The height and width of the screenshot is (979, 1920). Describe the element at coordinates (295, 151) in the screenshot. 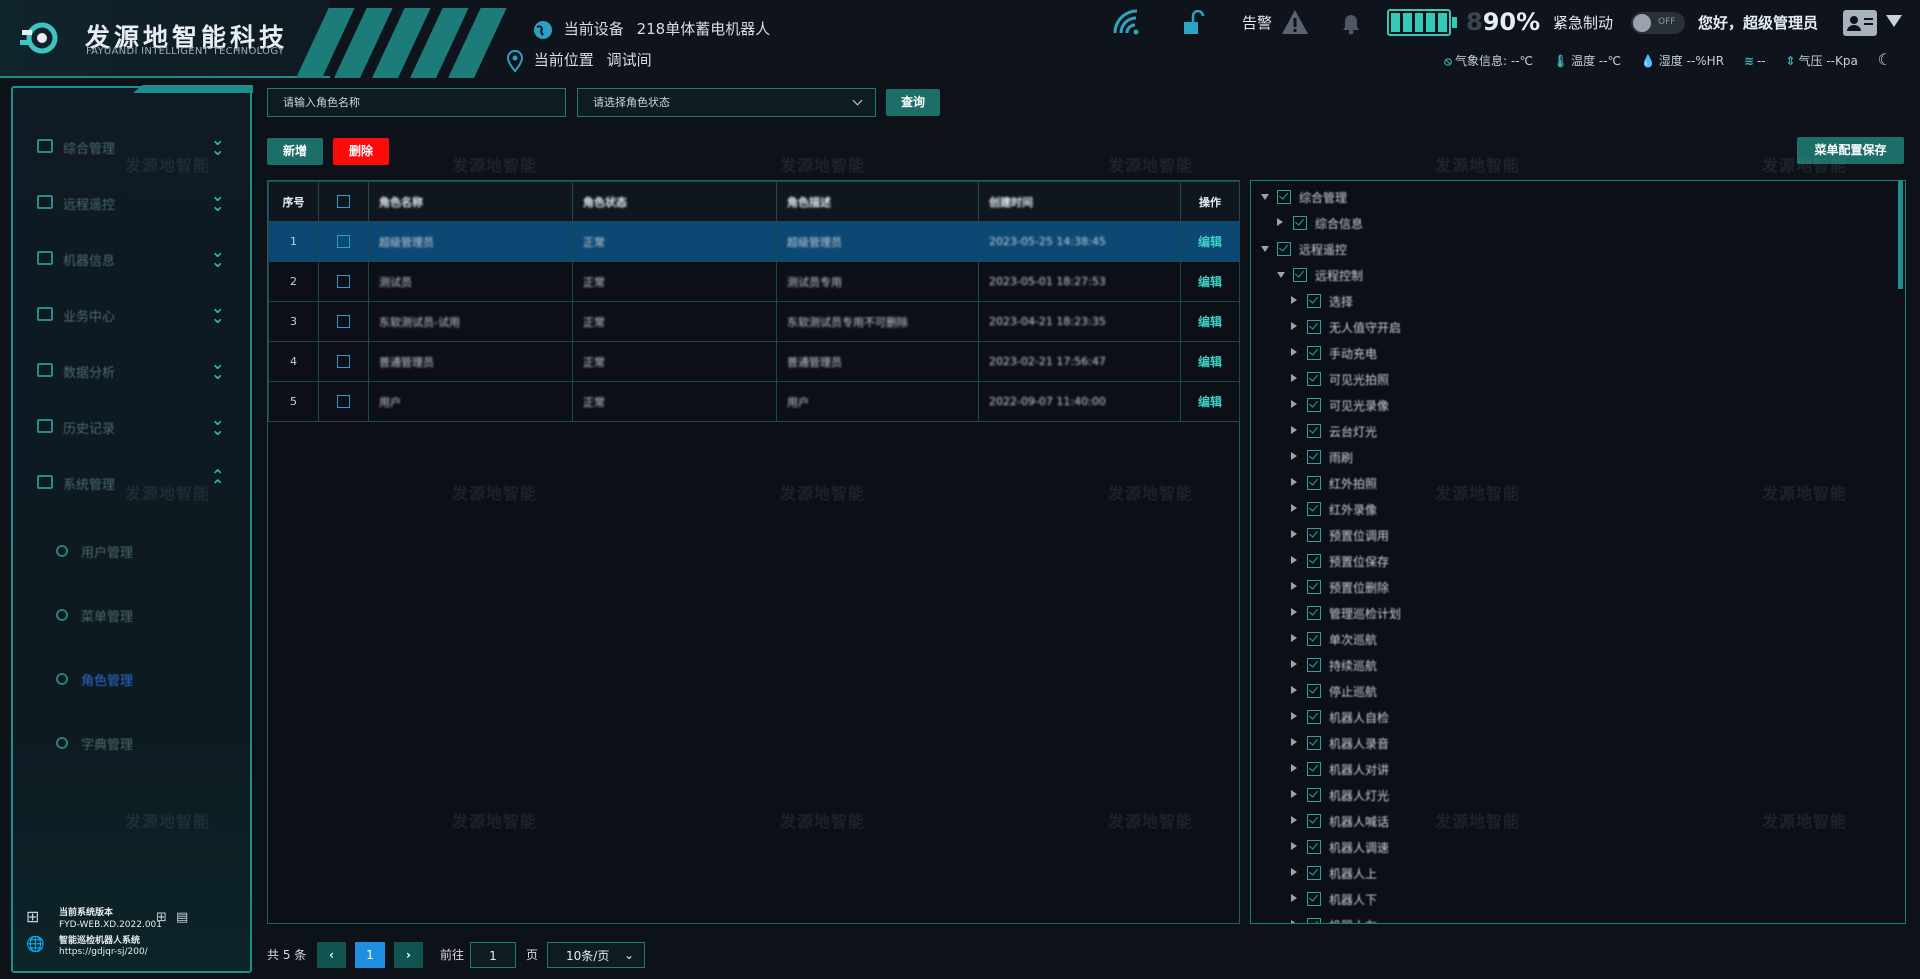

I see `add-button: 新增` at that location.